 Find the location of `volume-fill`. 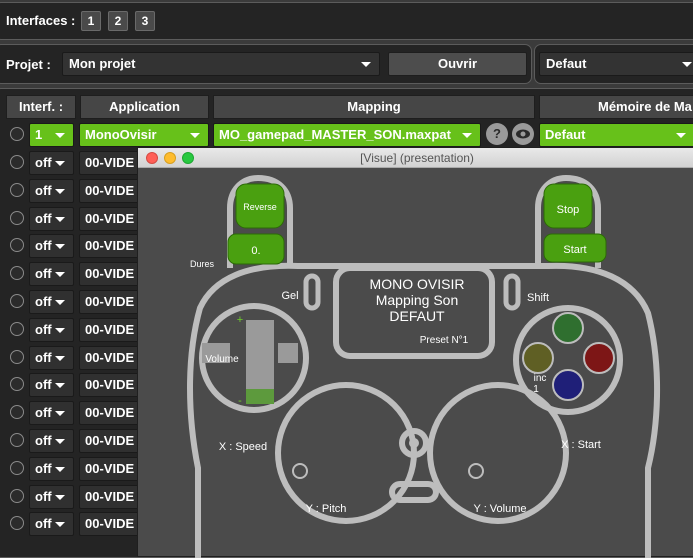

volume-fill is located at coordinates (260, 396).